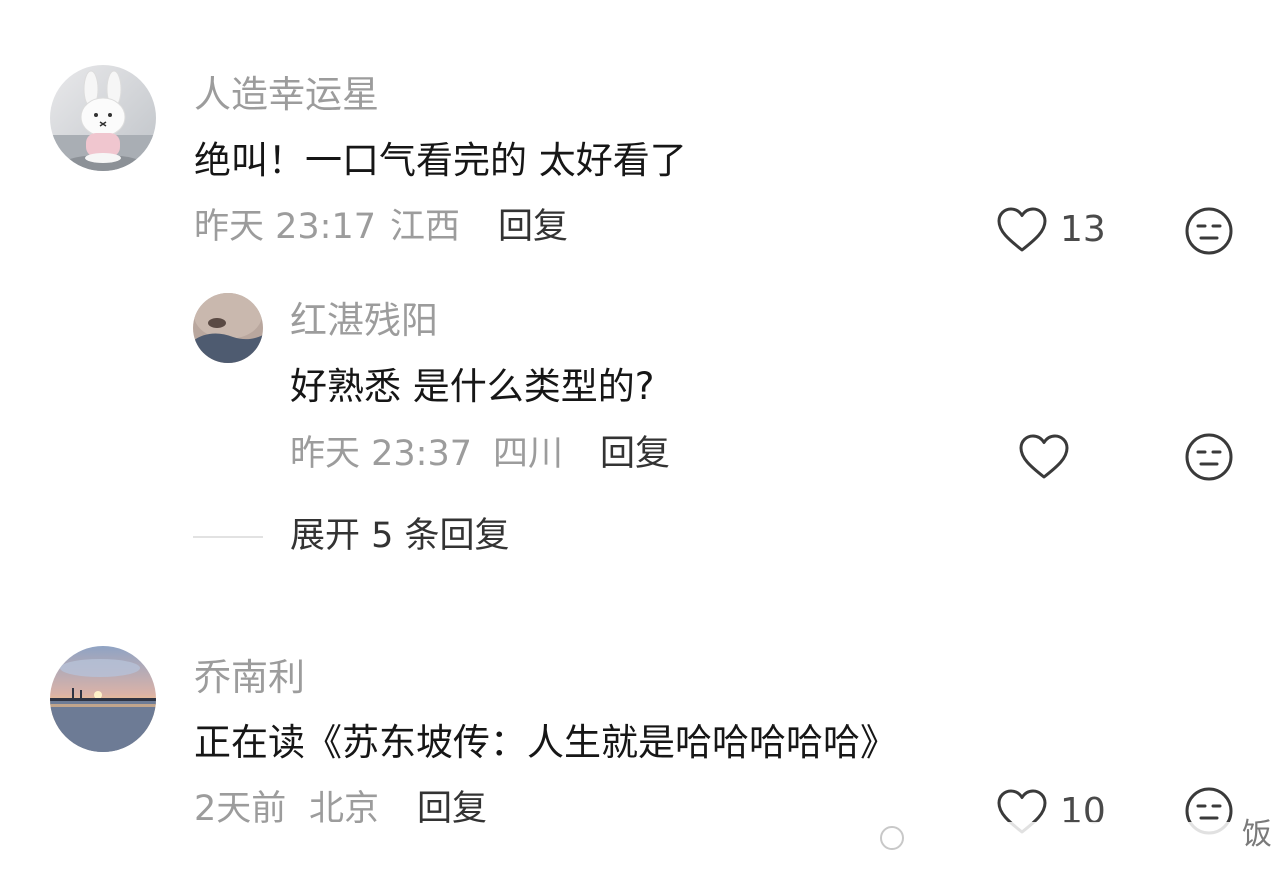 The image size is (1284, 870). Describe the element at coordinates (440, 160) in the screenshot. I see `comment-text: 绝叫！一口气看完的 太好看了` at that location.